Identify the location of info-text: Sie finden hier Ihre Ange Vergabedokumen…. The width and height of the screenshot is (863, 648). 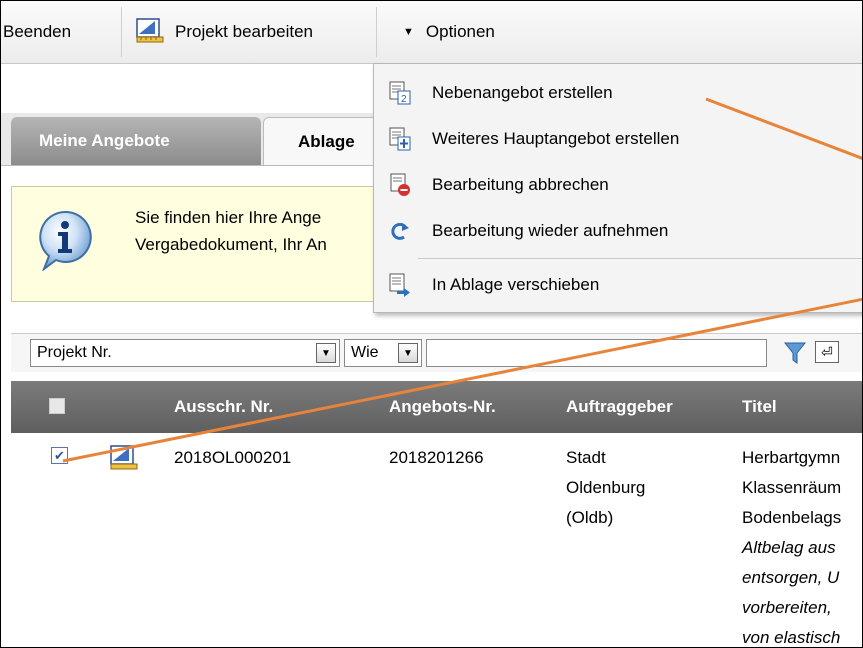
(231, 231).